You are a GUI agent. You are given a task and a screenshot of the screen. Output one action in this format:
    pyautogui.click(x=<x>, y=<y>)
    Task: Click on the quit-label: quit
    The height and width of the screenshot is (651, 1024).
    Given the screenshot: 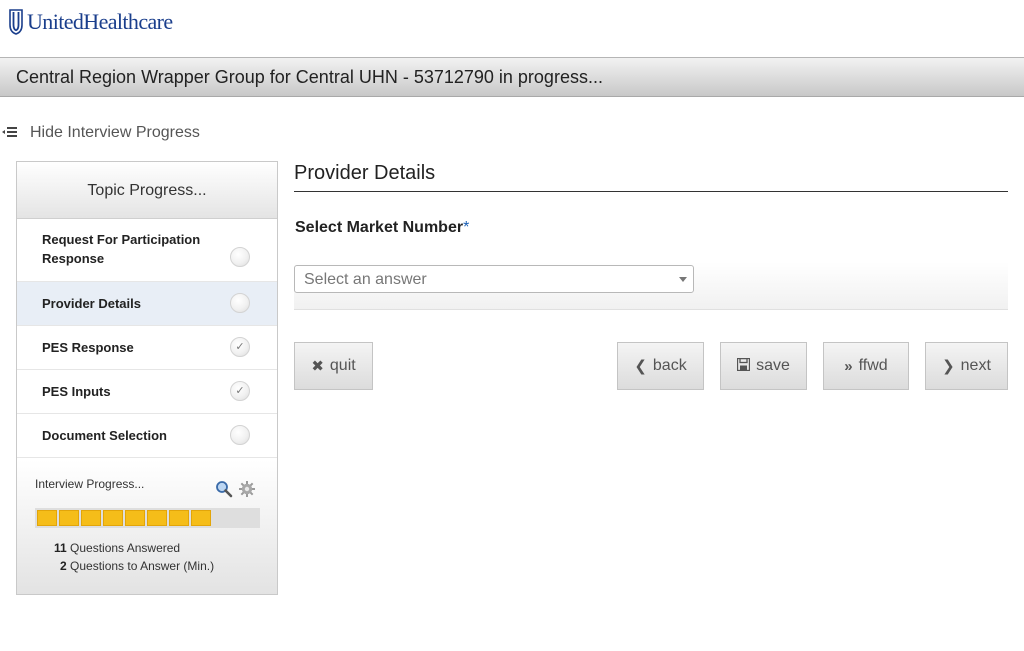 What is the action you would take?
    pyautogui.click(x=342, y=365)
    